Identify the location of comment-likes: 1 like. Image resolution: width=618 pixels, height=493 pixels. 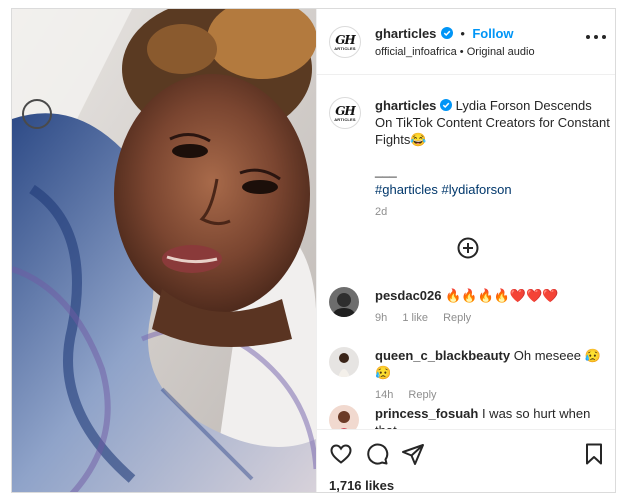
(415, 318).